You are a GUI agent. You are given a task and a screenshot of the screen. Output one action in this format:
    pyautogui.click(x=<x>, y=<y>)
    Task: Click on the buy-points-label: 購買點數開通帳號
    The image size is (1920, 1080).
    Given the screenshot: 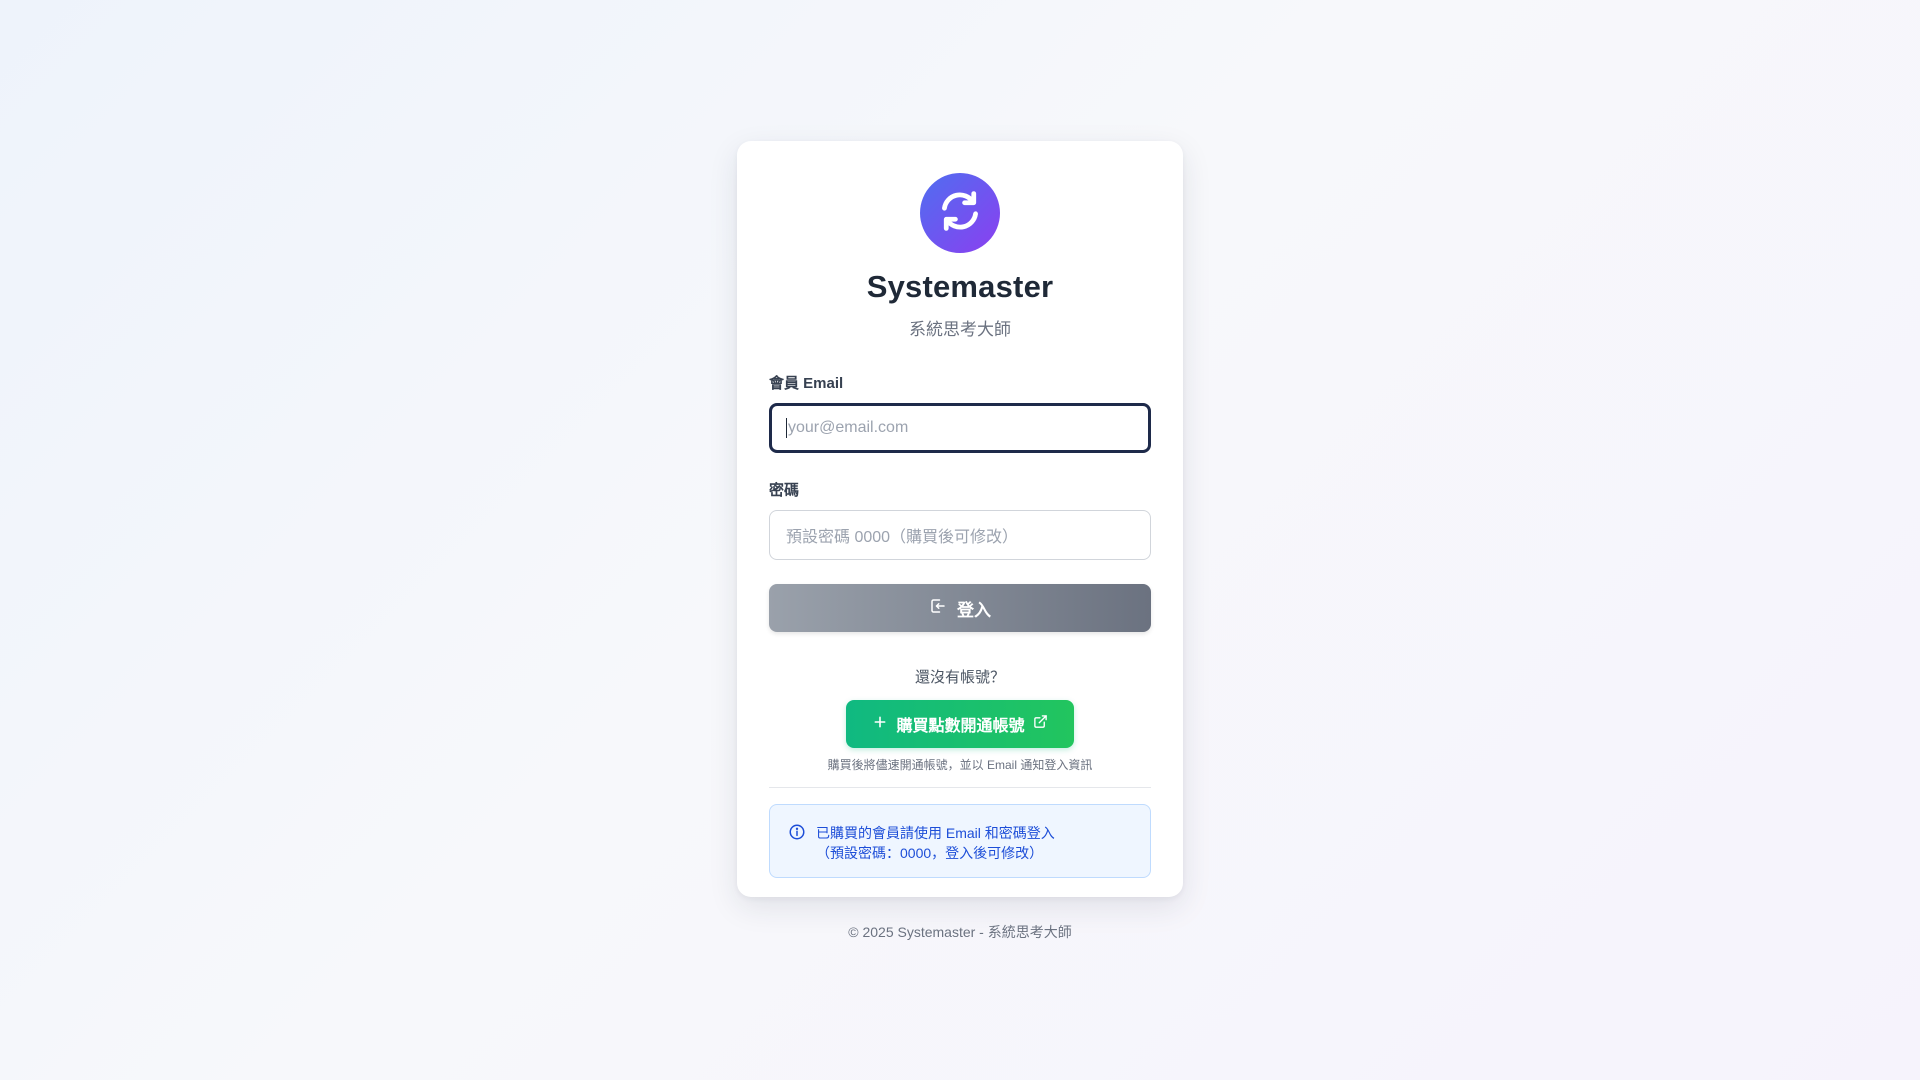 What is the action you would take?
    pyautogui.click(x=960, y=726)
    